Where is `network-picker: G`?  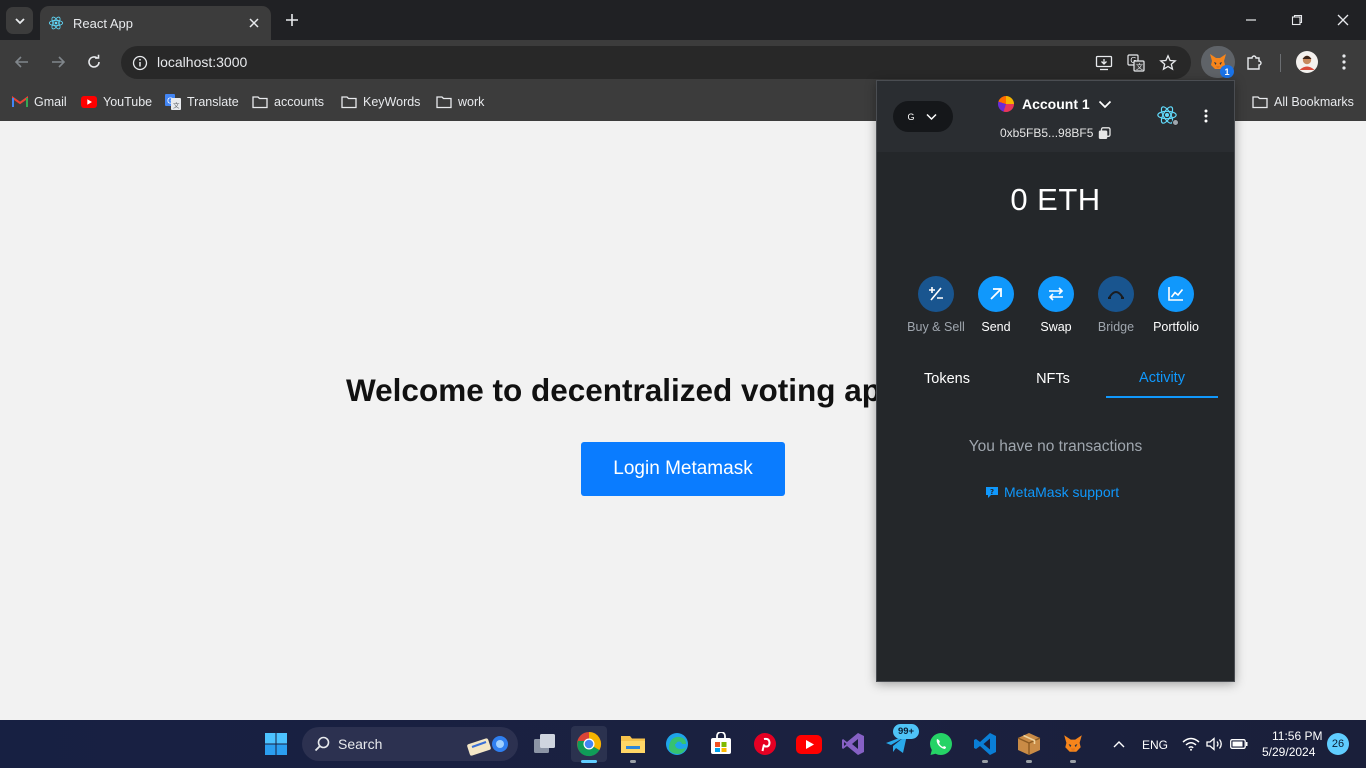
network-picker: G is located at coordinates (923, 116).